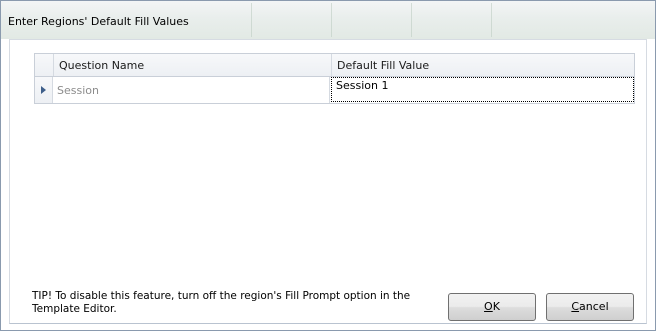  Describe the element at coordinates (482, 89) in the screenshot. I see `default-fill-value-cell: Session 1` at that location.